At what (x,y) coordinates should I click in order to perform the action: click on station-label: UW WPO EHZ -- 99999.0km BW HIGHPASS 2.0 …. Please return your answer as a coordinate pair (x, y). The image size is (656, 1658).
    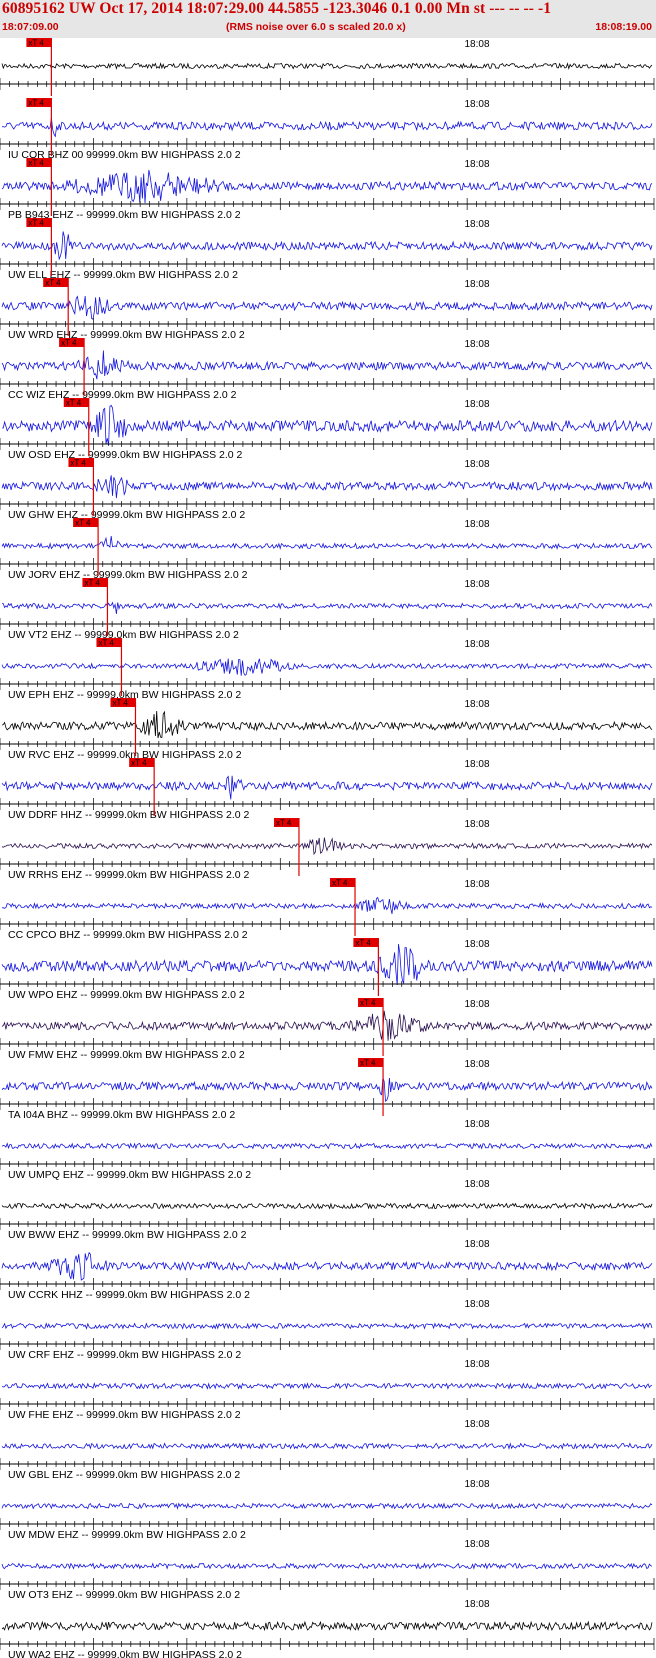
    Looking at the image, I should click on (126, 995).